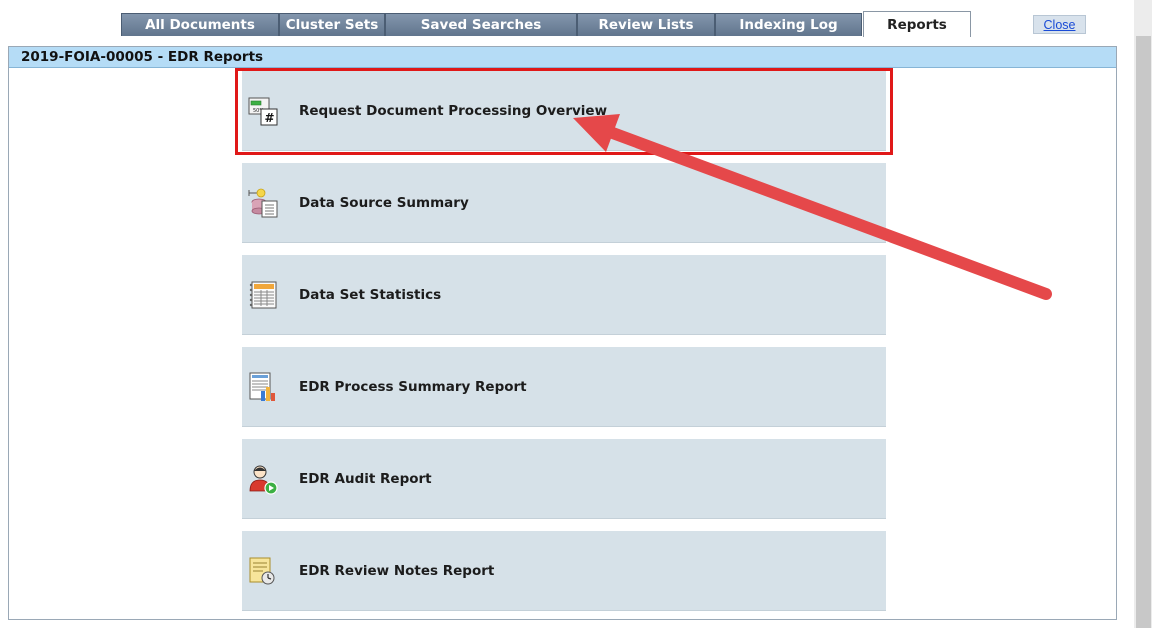 The width and height of the screenshot is (1152, 628). Describe the element at coordinates (263, 295) in the screenshot. I see `statistics-icon` at that location.